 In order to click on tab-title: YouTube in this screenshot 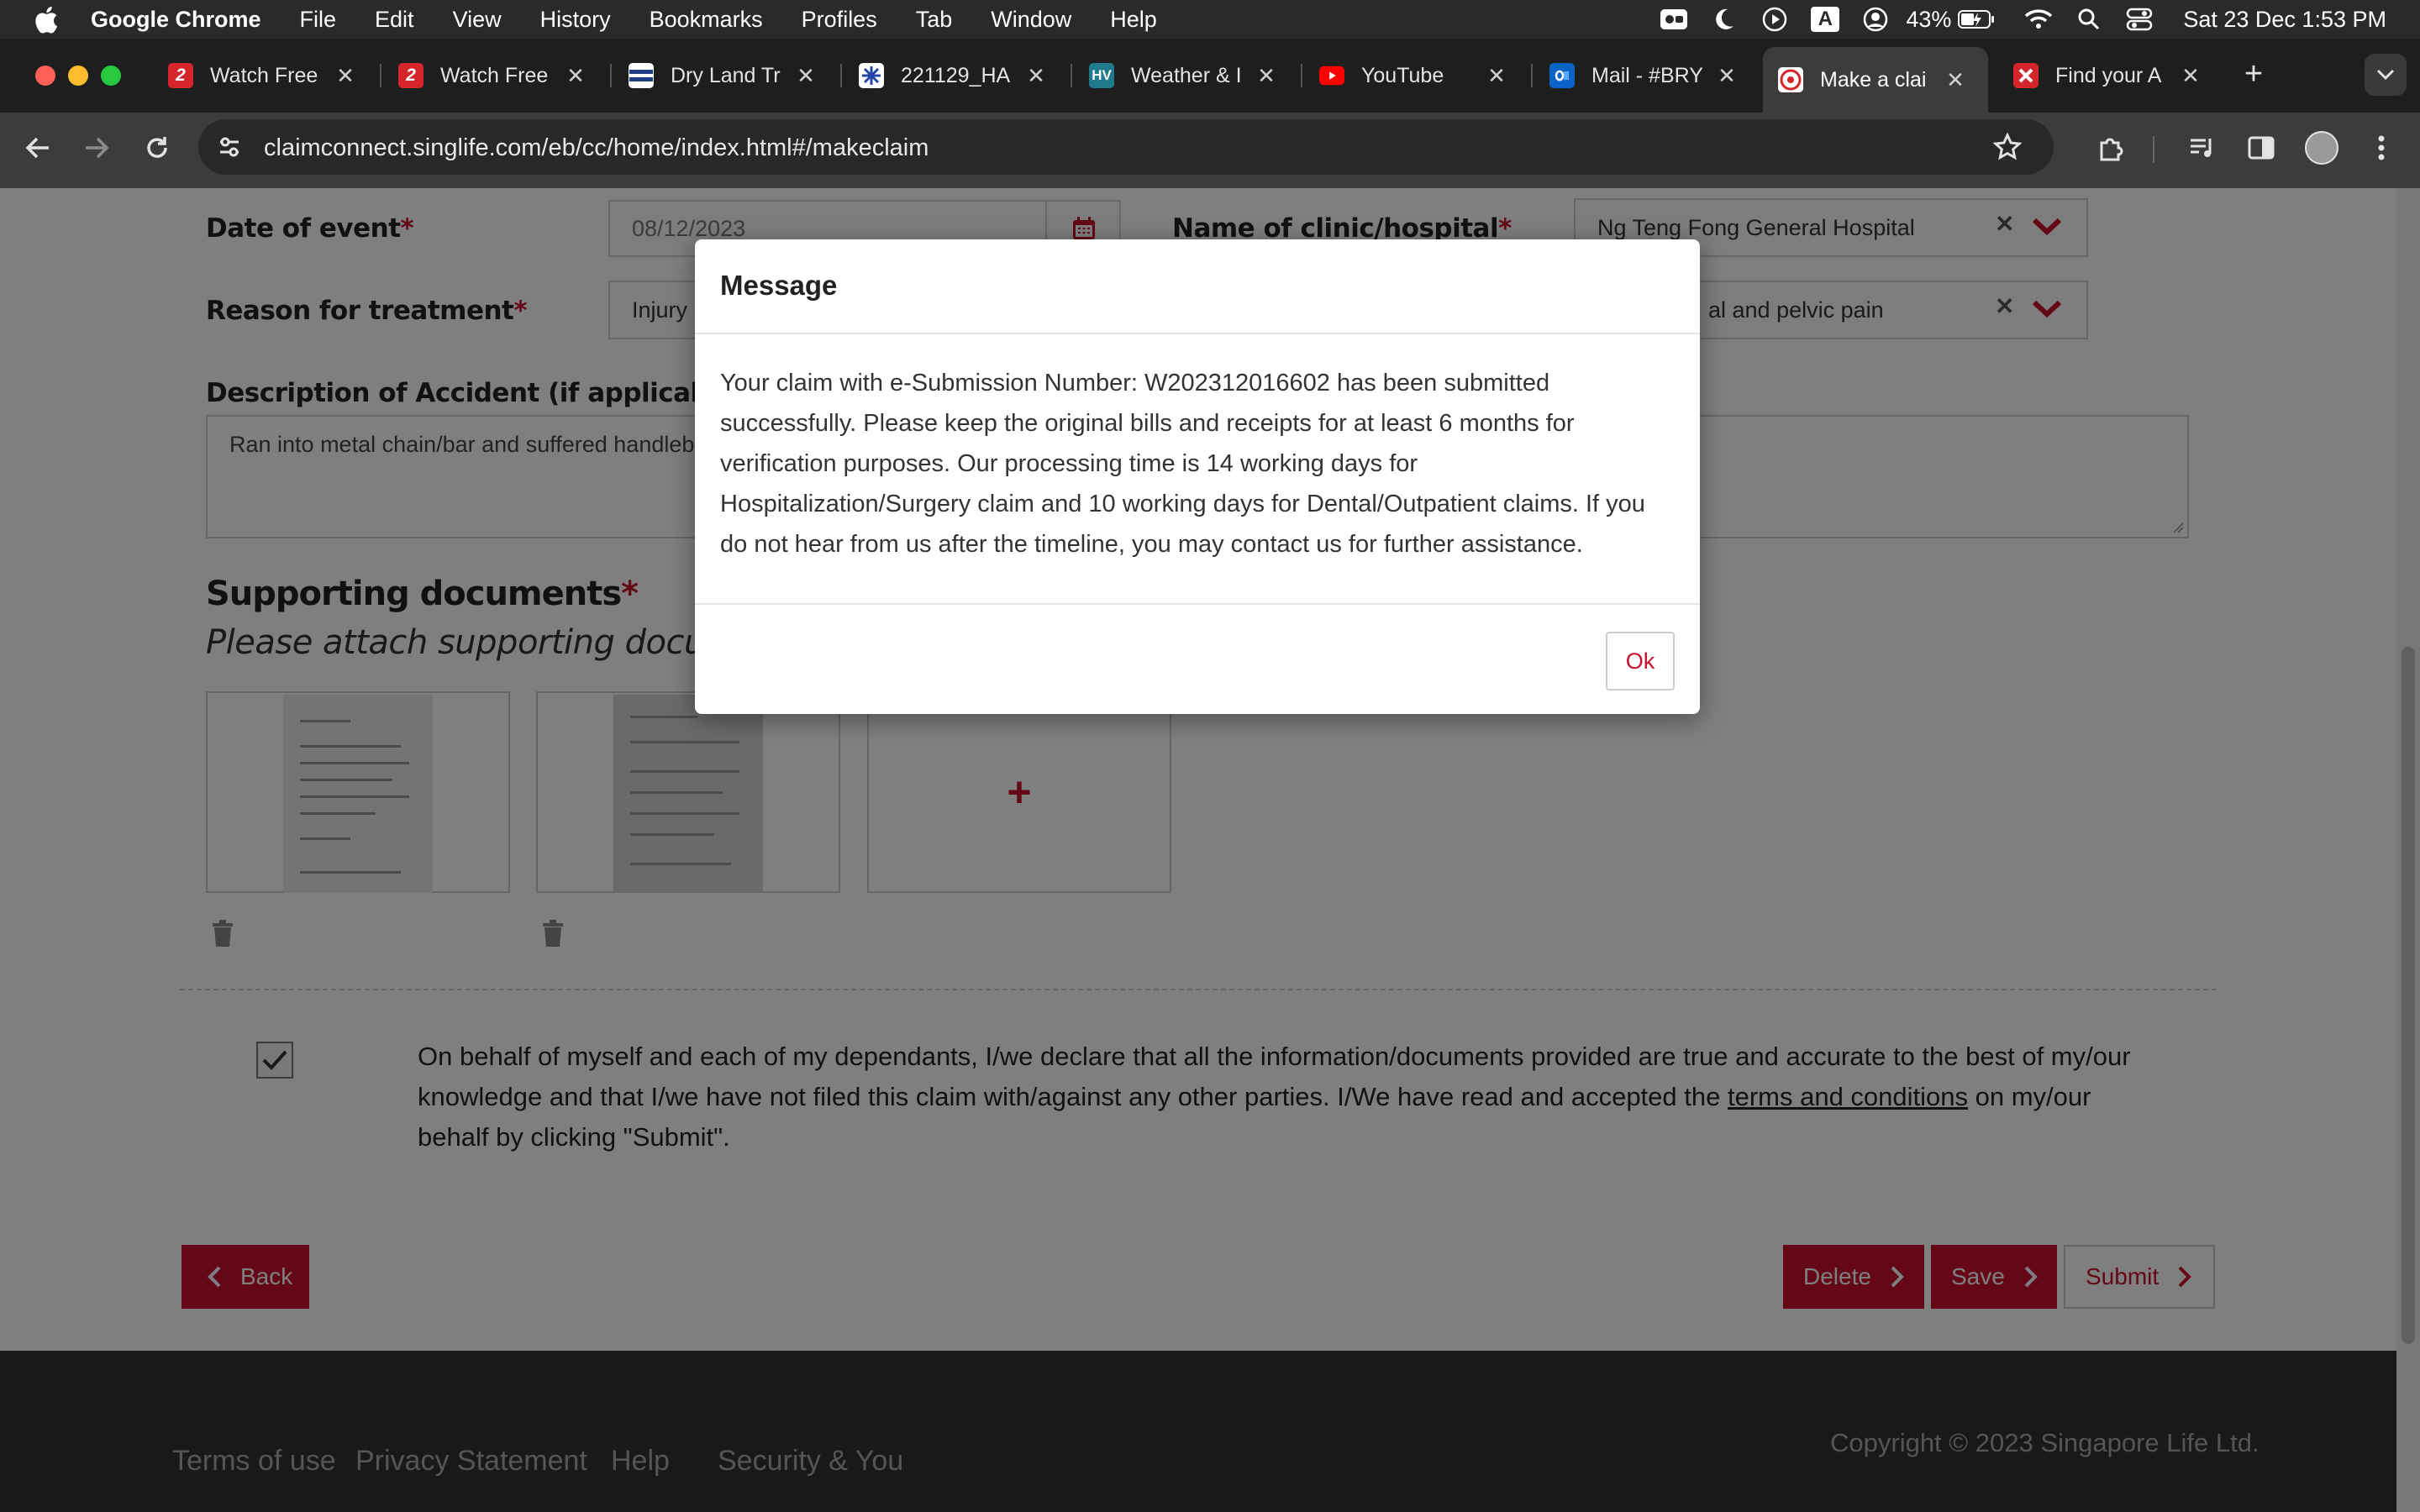, I will do `click(1403, 75)`.